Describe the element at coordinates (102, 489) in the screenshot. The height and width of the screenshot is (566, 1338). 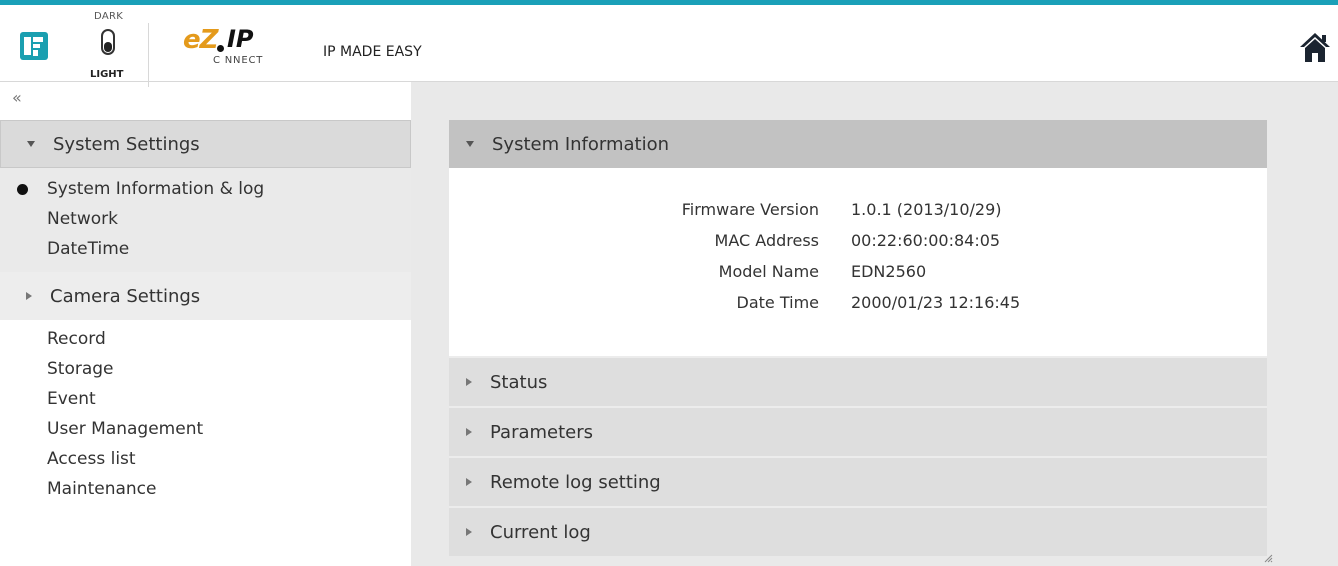
I see `sidebar-item-label: Maintenance` at that location.